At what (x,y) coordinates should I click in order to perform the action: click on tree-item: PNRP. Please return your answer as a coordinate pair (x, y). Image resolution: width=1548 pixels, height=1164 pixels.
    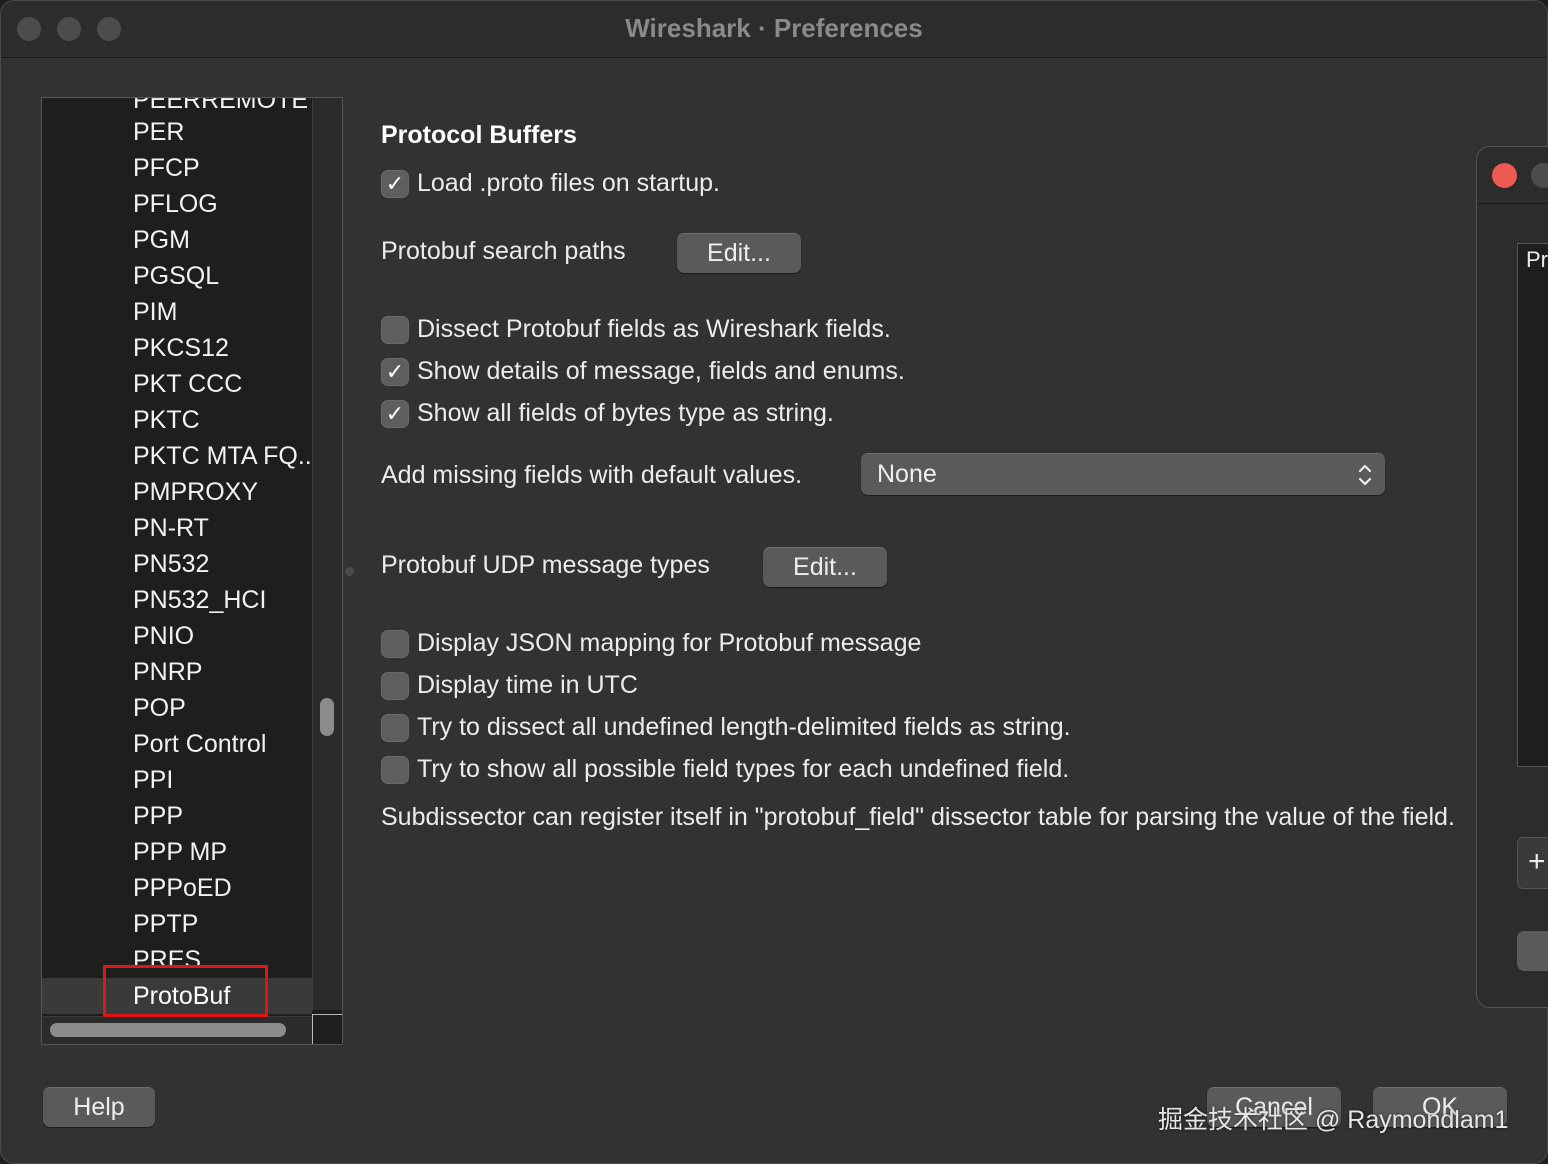
    Looking at the image, I should click on (167, 672).